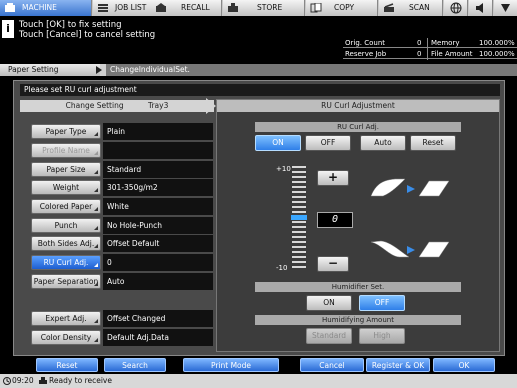  I want to click on change-setting-label: Change Setting, so click(94, 105).